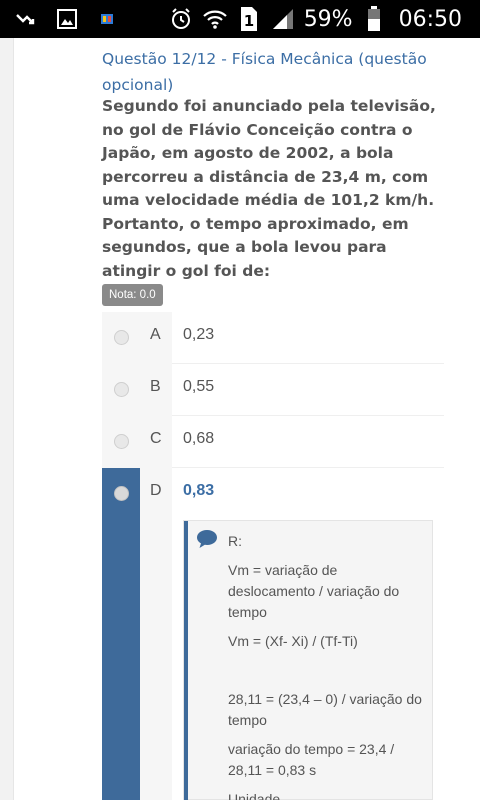 The image size is (480, 800). I want to click on comment-icon, so click(207, 539).